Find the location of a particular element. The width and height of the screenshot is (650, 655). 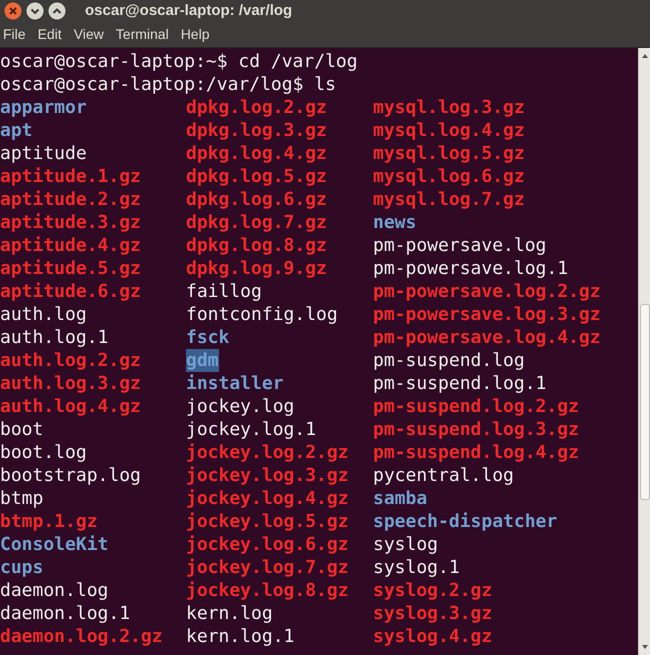

file-name: pm-suspend.log.2.gz is located at coordinates (476, 406).